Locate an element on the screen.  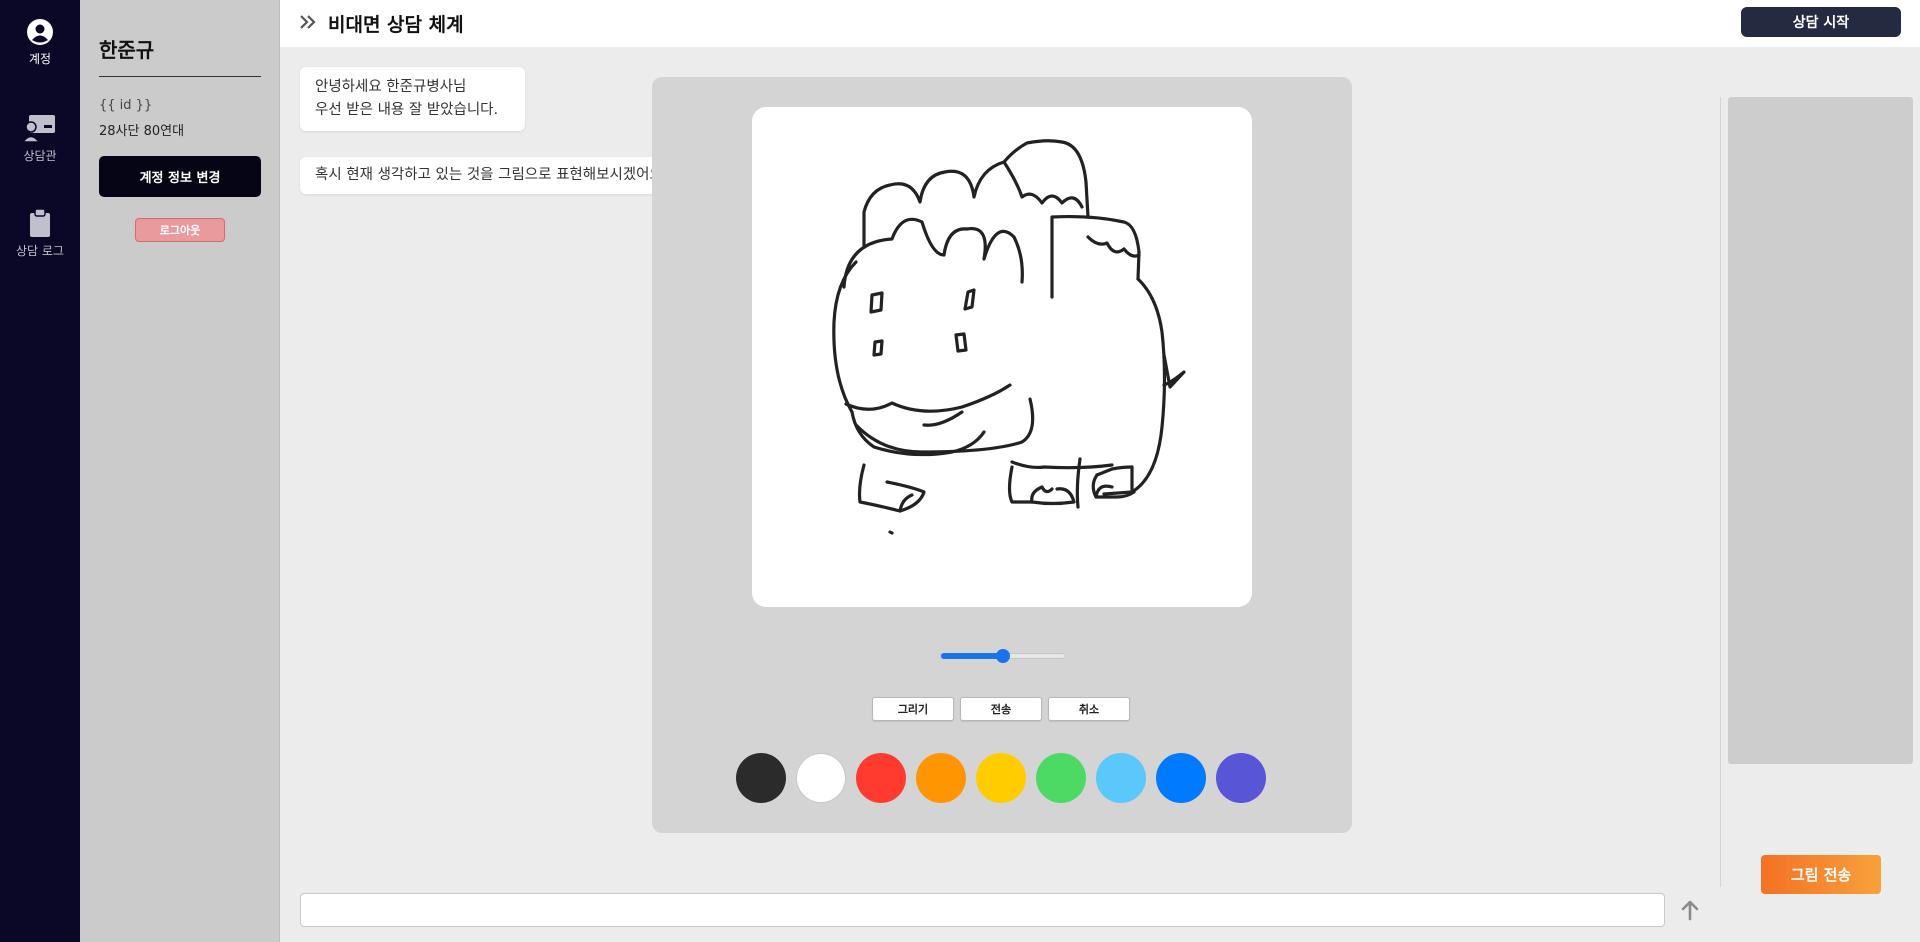
icon-nav: 계정 상담관 상담 로그 is located at coordinates (40, 471).